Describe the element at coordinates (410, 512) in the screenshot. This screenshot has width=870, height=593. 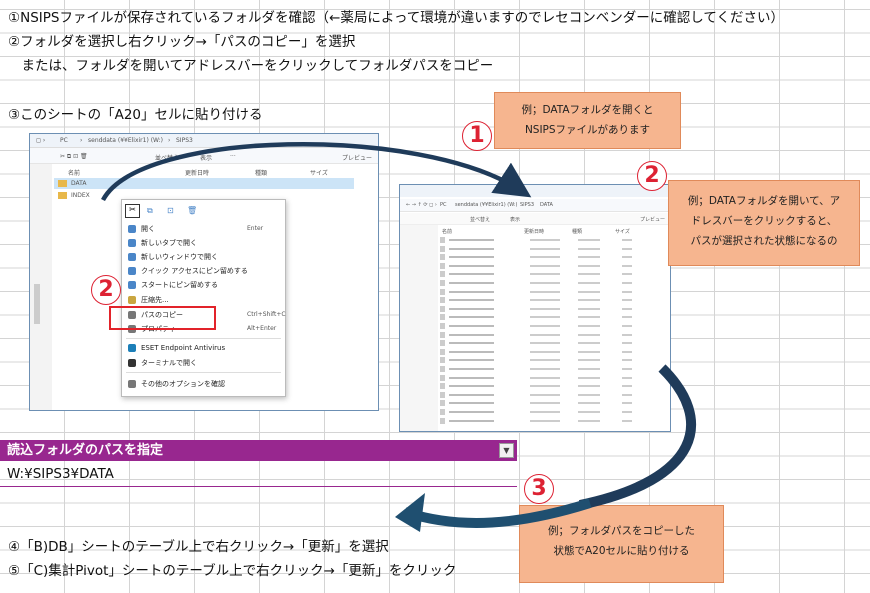
I see `arrow-head` at that location.